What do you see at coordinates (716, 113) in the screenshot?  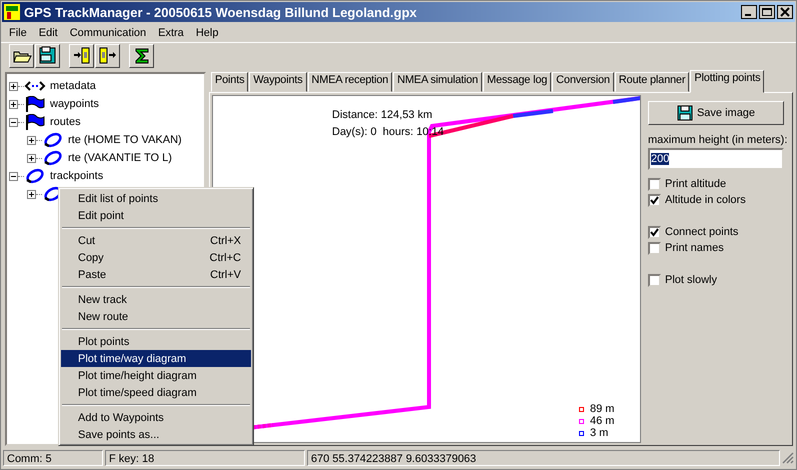 I see `save-image-button: Save image` at bounding box center [716, 113].